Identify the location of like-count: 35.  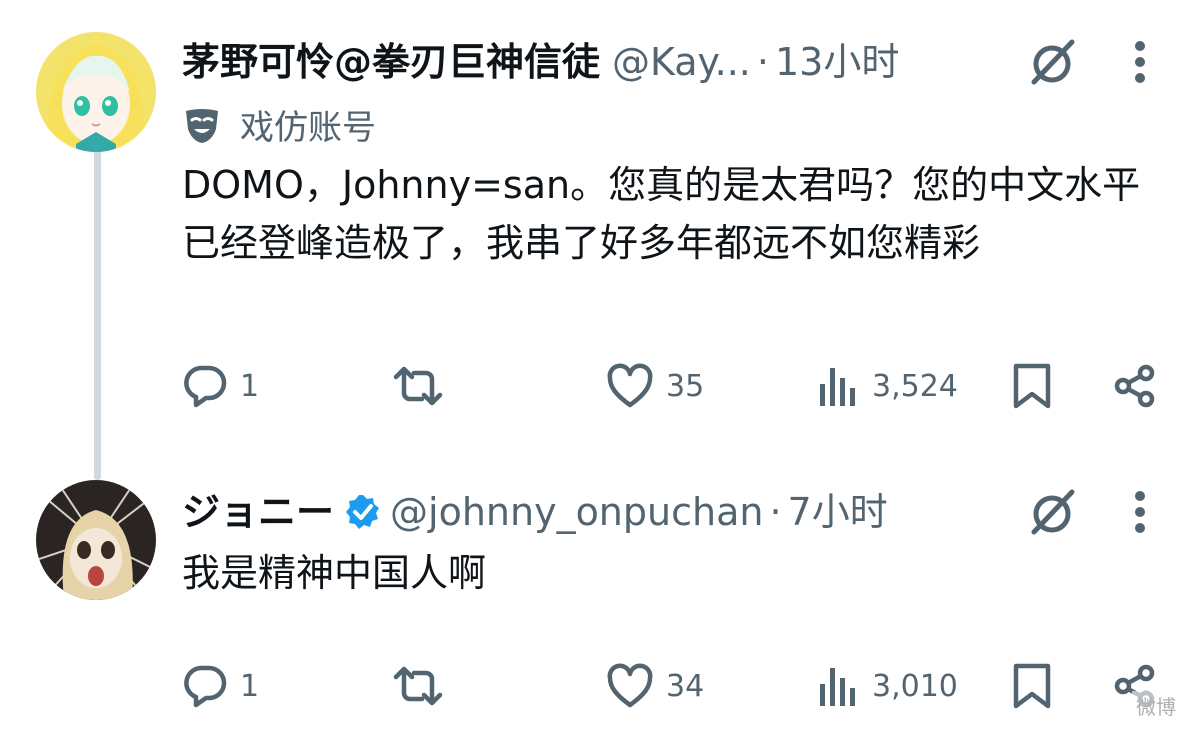
(685, 386).